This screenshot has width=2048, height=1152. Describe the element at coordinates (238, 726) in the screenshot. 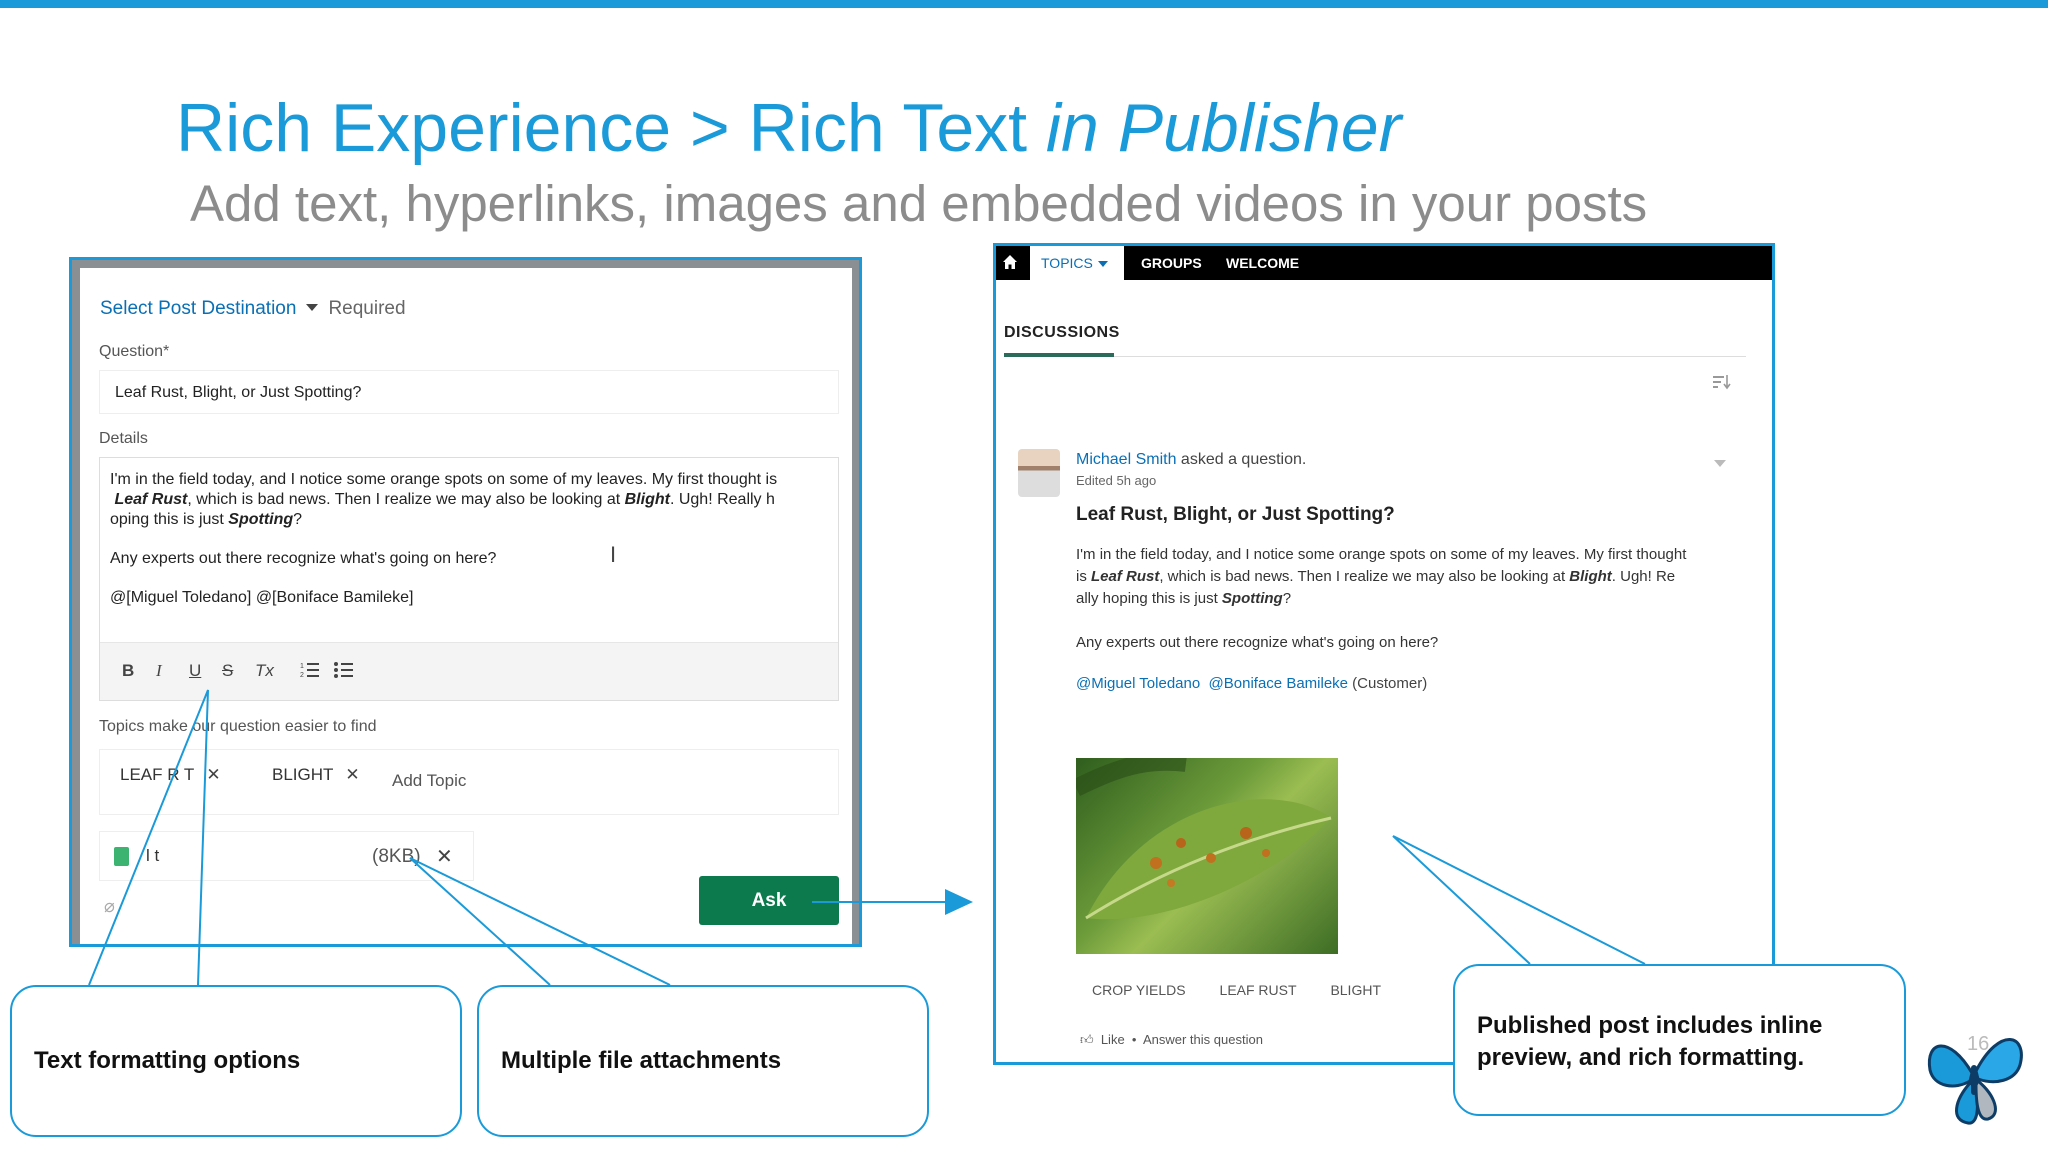

I see `topics-label: Topics make our question easier to find` at that location.